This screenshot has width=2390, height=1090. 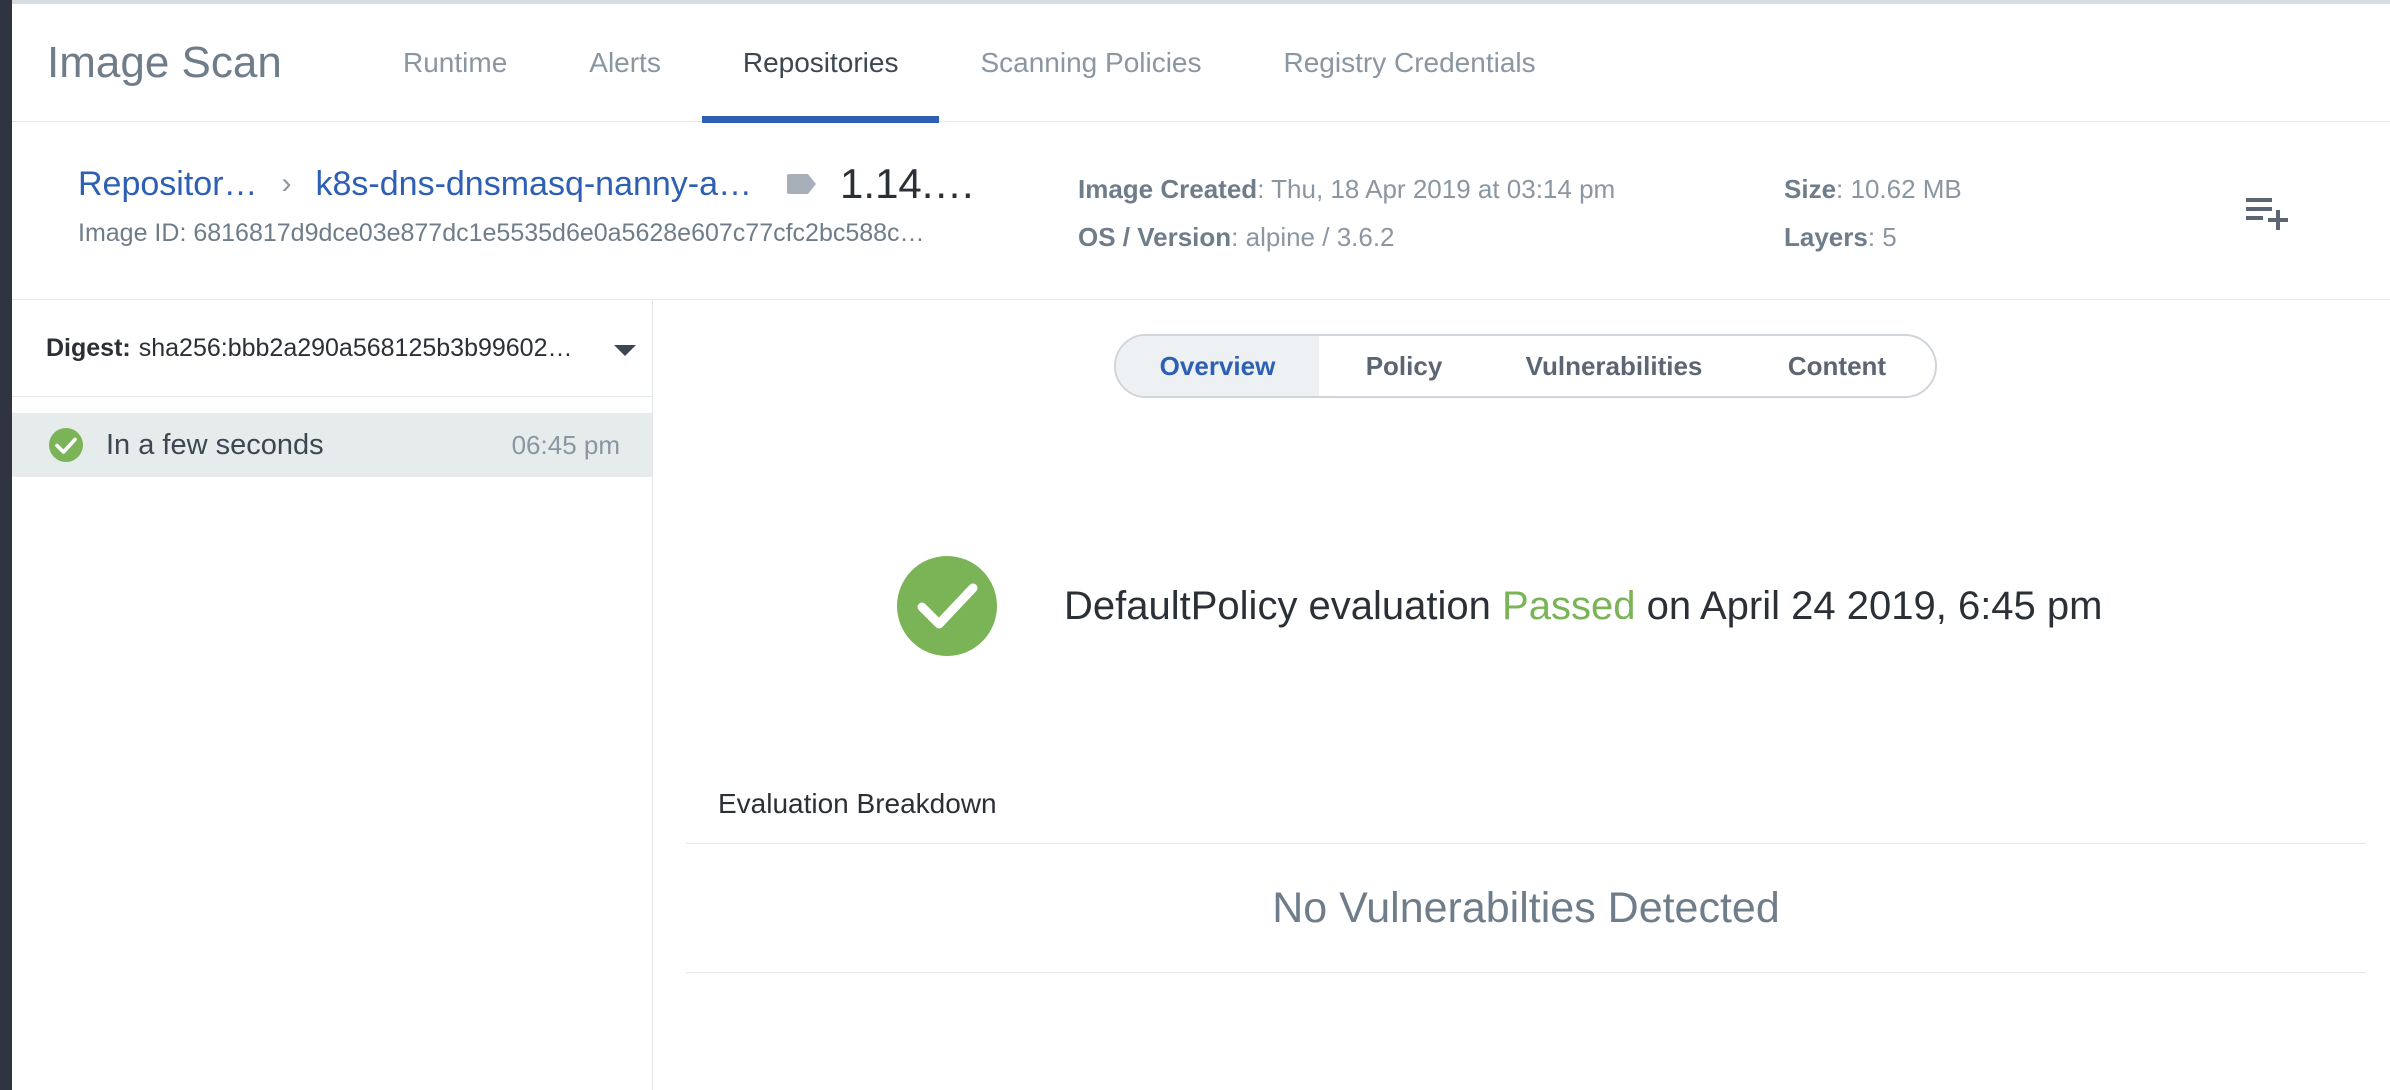 What do you see at coordinates (1404, 366) in the screenshot?
I see `tab-policy: Policy` at bounding box center [1404, 366].